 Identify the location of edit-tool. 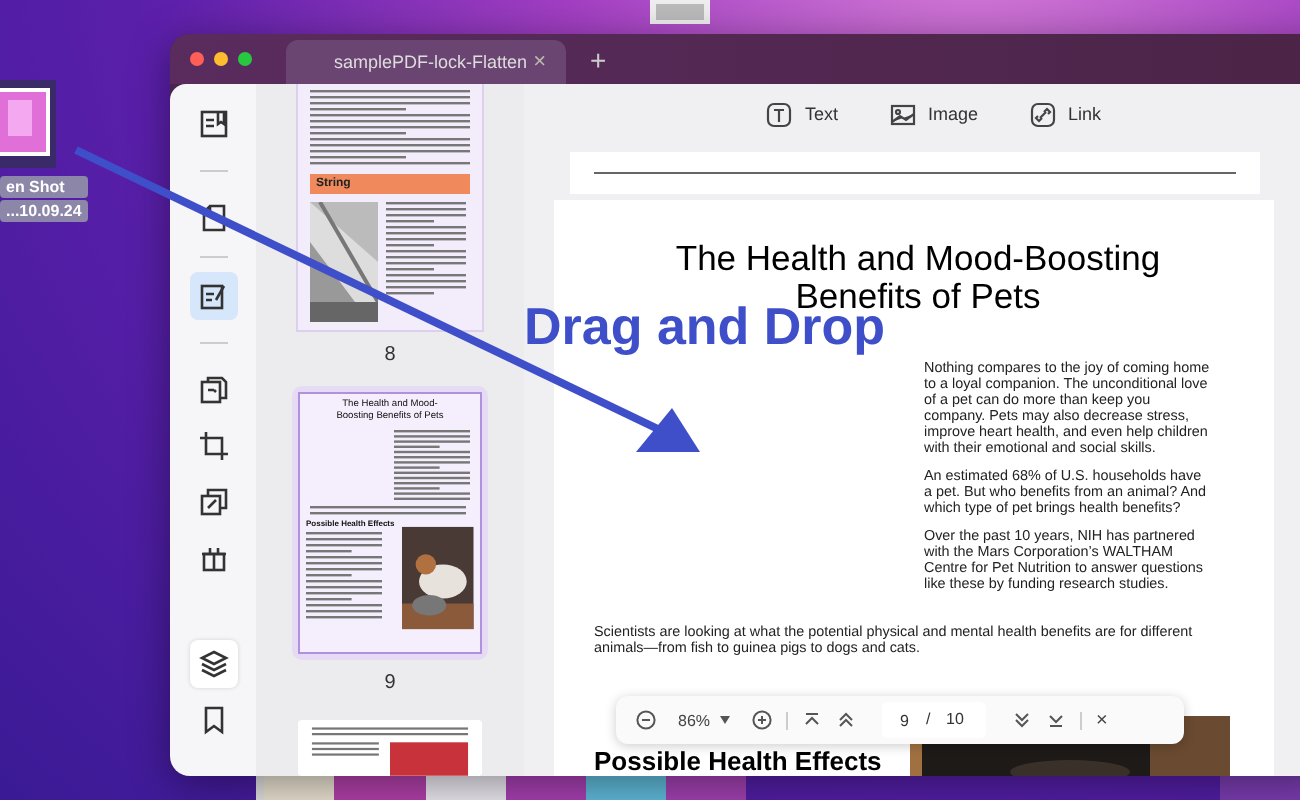
(213, 296).